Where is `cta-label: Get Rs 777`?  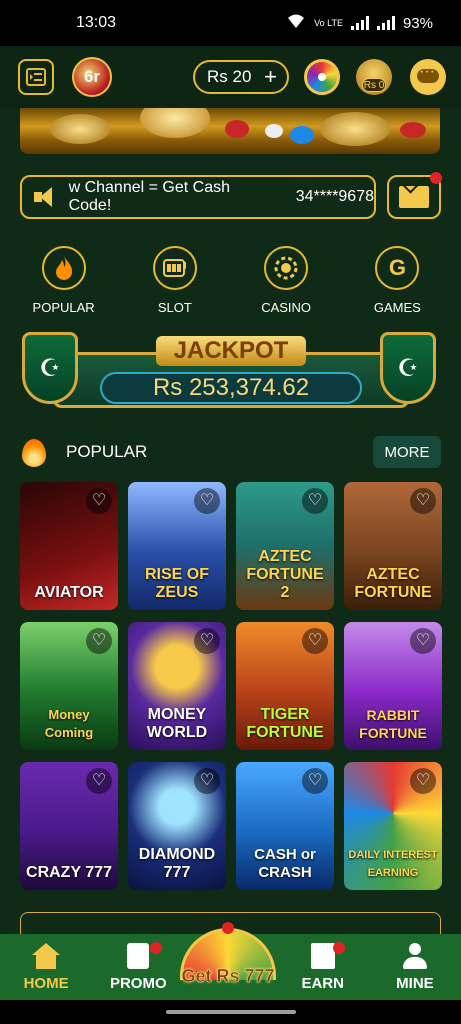 cta-label: Get Rs 777 is located at coordinates (228, 976).